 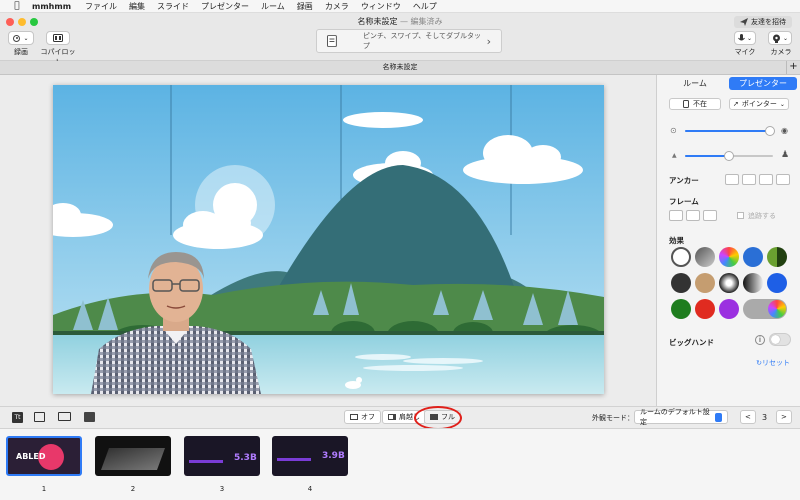 I want to click on away-label: 不在, so click(x=700, y=104).